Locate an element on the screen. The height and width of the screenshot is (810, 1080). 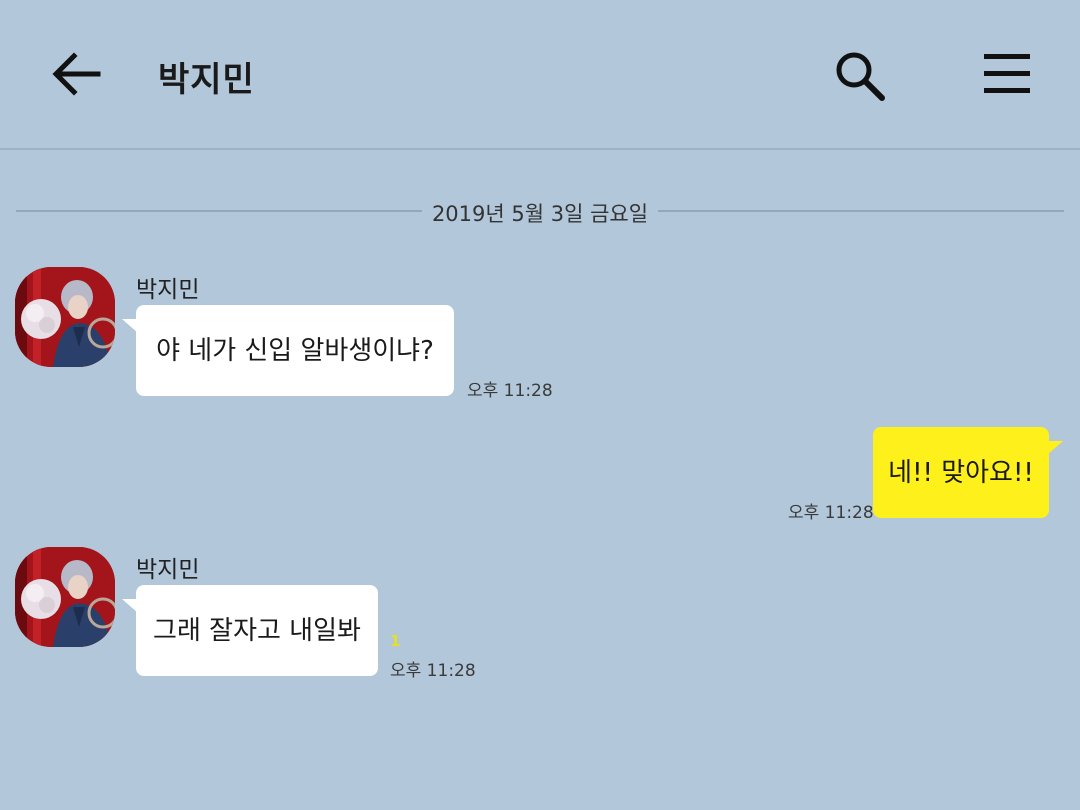
search-button is located at coordinates (860, 76).